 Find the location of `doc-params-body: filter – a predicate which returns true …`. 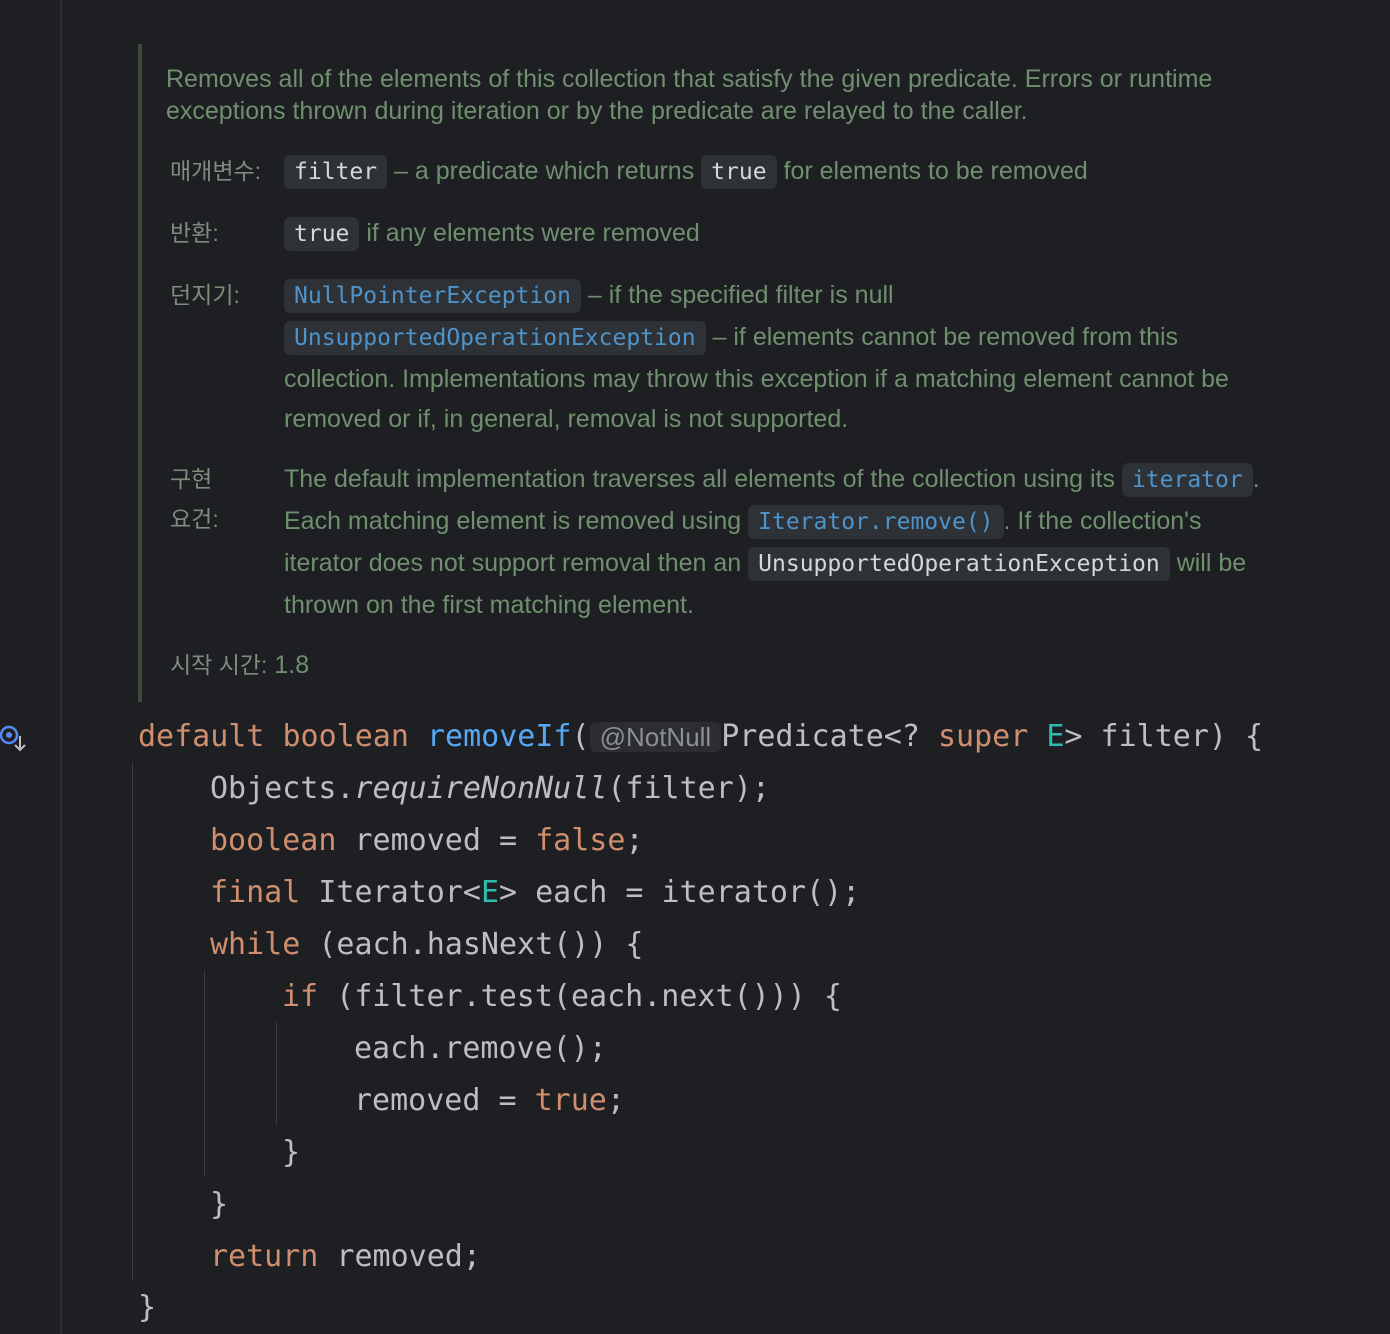

doc-params-body: filter – a predicate which returns true … is located at coordinates (686, 171).